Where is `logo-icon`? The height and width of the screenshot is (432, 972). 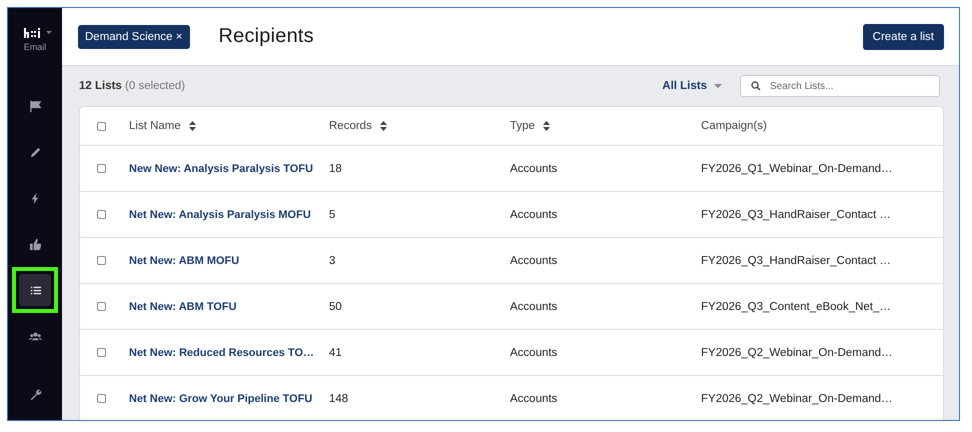 logo-icon is located at coordinates (33, 33).